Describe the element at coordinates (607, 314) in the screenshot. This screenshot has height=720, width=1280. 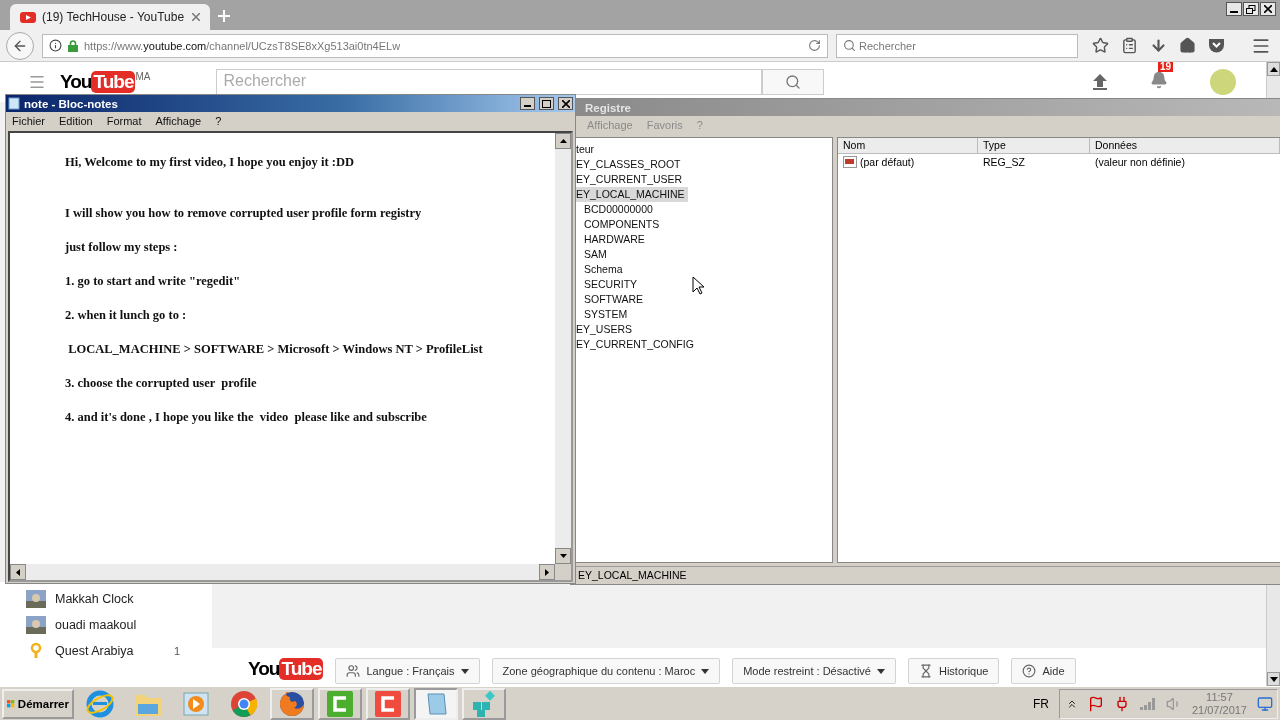
I see `tree-item: SYSTEM` at that location.